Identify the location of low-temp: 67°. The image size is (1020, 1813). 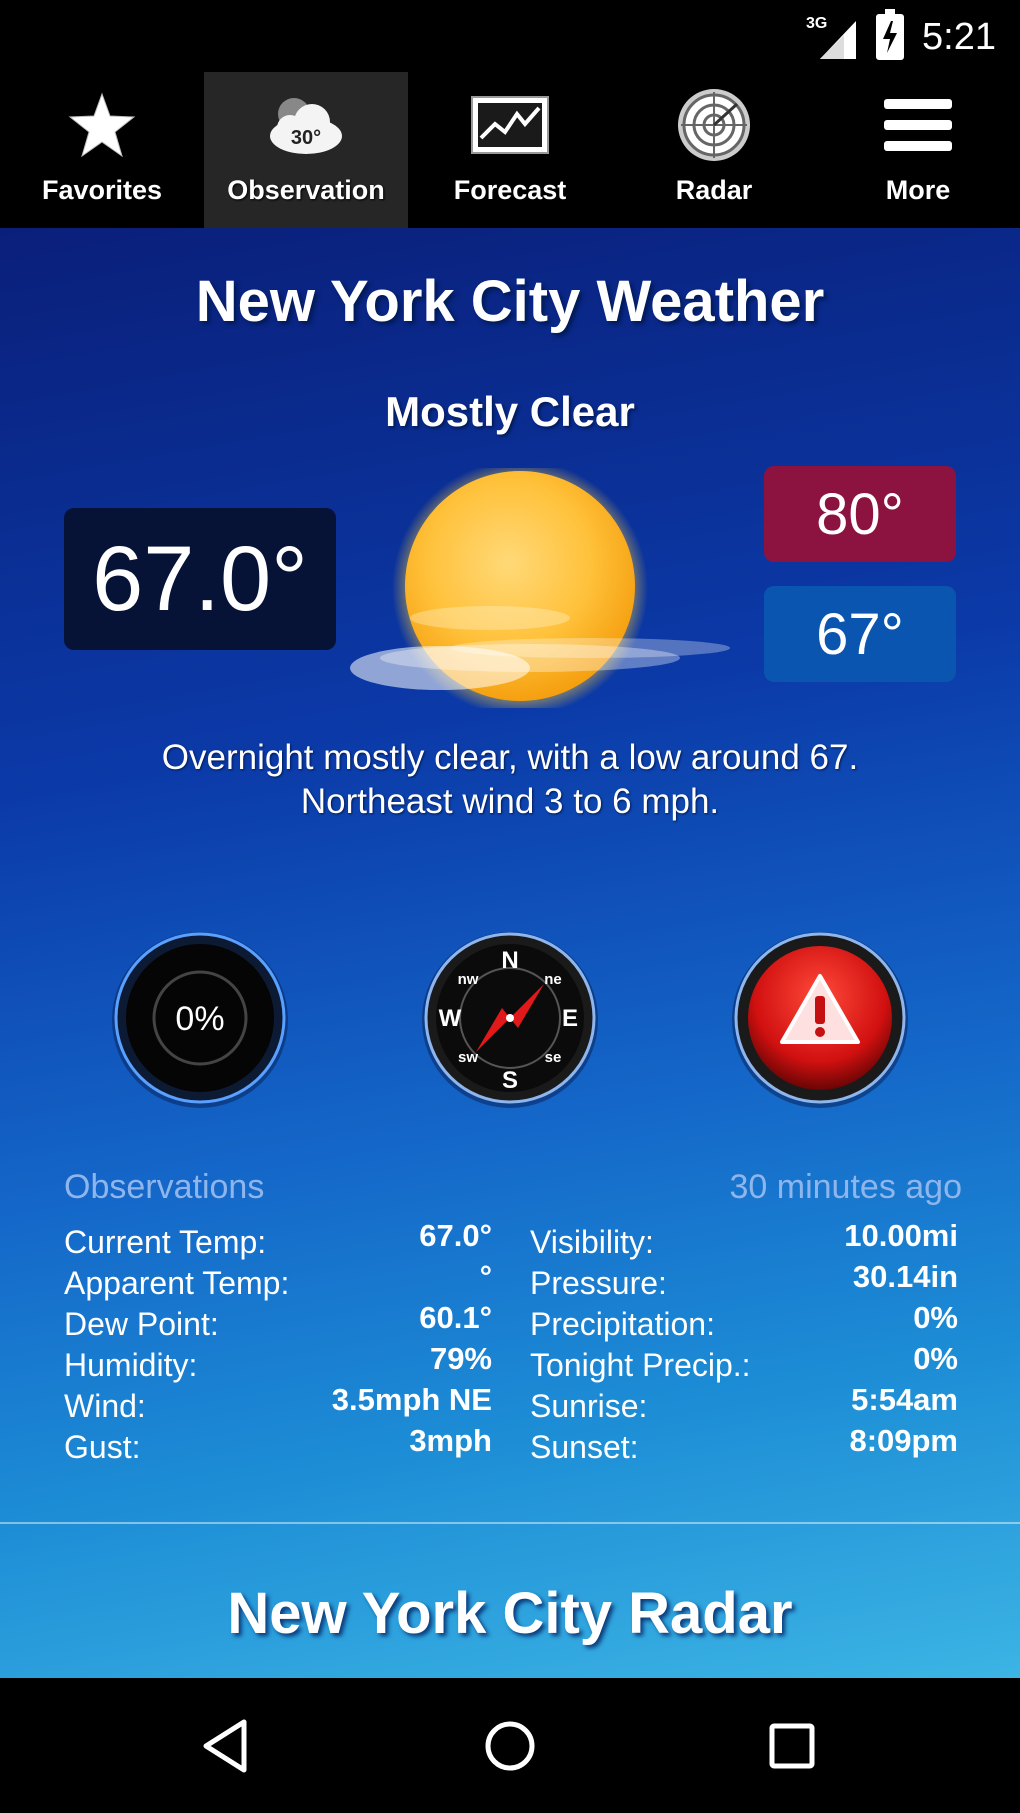
(860, 634).